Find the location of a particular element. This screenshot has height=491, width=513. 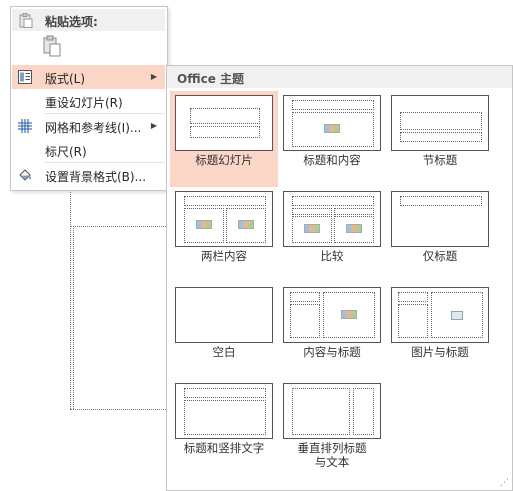

menu-item-layout: 版式(L) ▶ is located at coordinates (88, 77).